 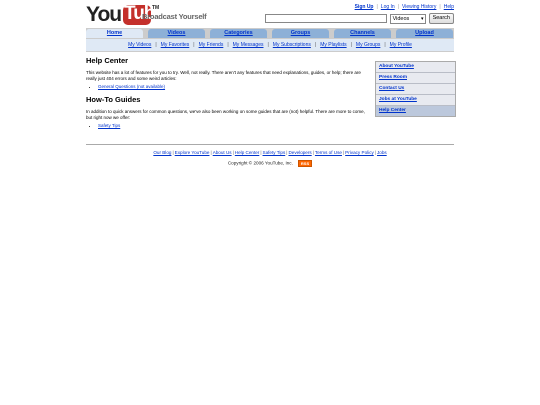 I want to click on tab-home: Home, so click(x=114, y=33).